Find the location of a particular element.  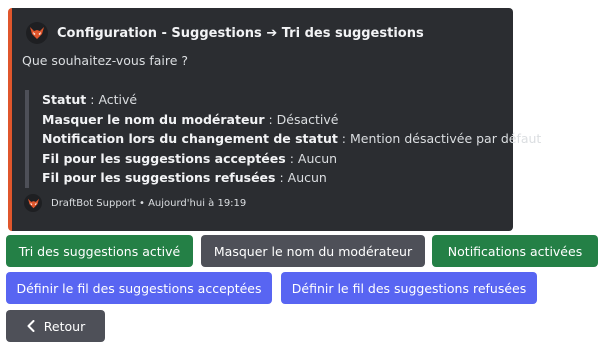

notifications-enabled-label: Notifications activées is located at coordinates (515, 251).